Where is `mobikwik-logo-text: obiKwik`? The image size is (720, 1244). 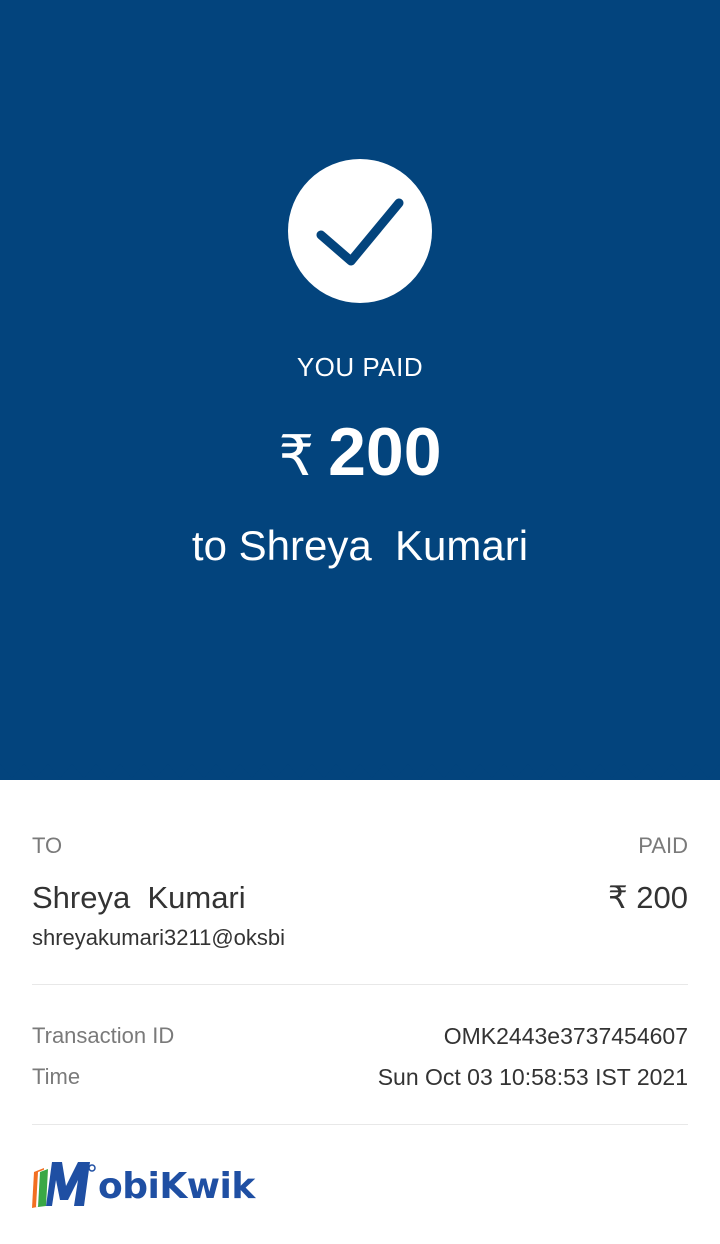
mobikwik-logo-text: obiKwik is located at coordinates (176, 1186).